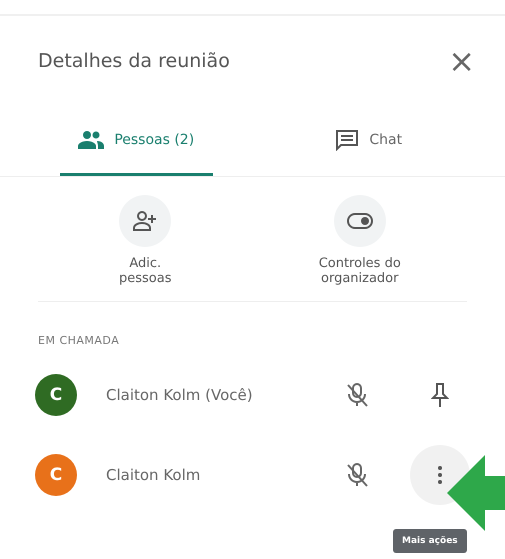 This screenshot has width=505, height=559. I want to click on people-icon, so click(91, 140).